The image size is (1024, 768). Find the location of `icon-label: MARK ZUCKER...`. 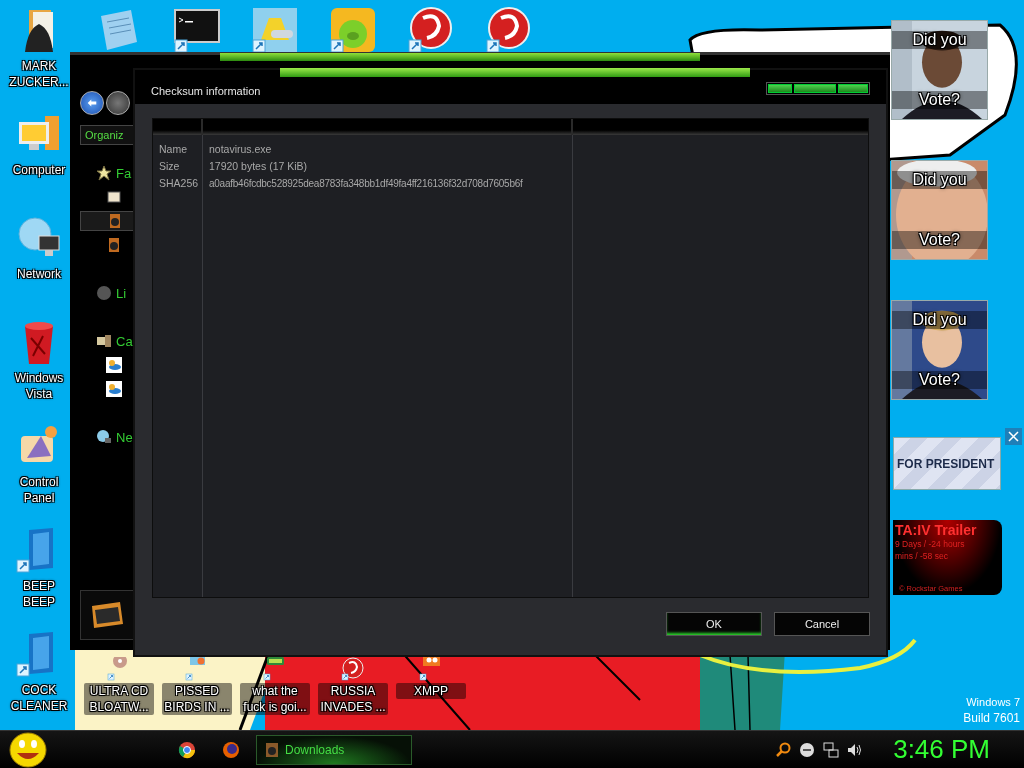

icon-label: MARK ZUCKER... is located at coordinates (39, 74).